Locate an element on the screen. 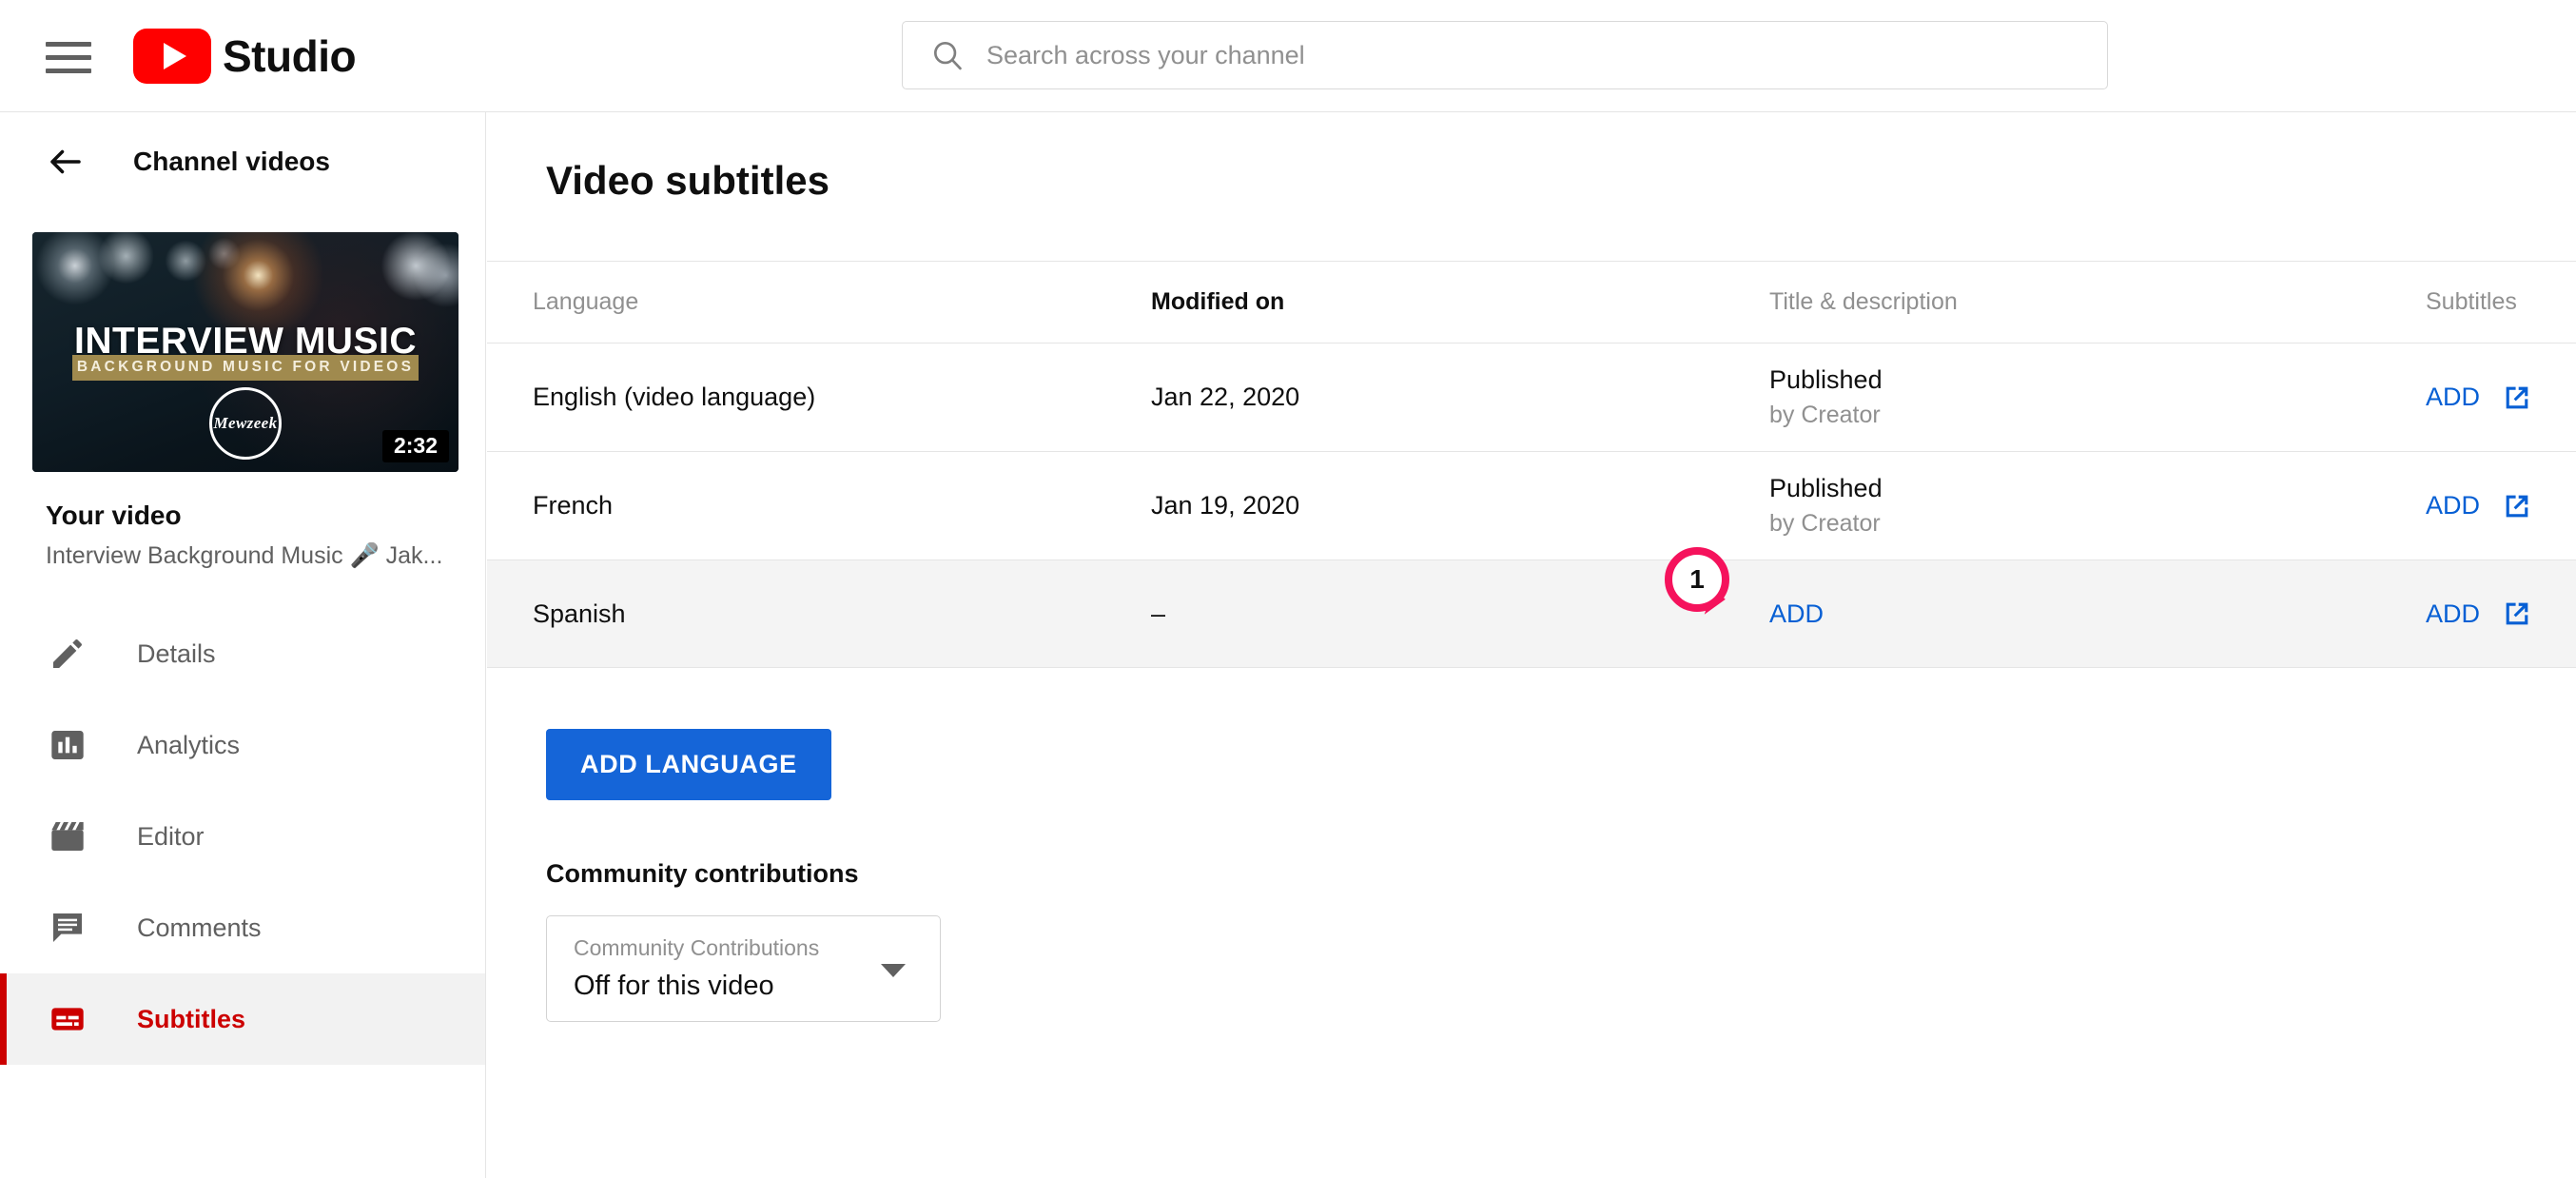  table-row: Spanish – ADD ADD is located at coordinates (1532, 614).